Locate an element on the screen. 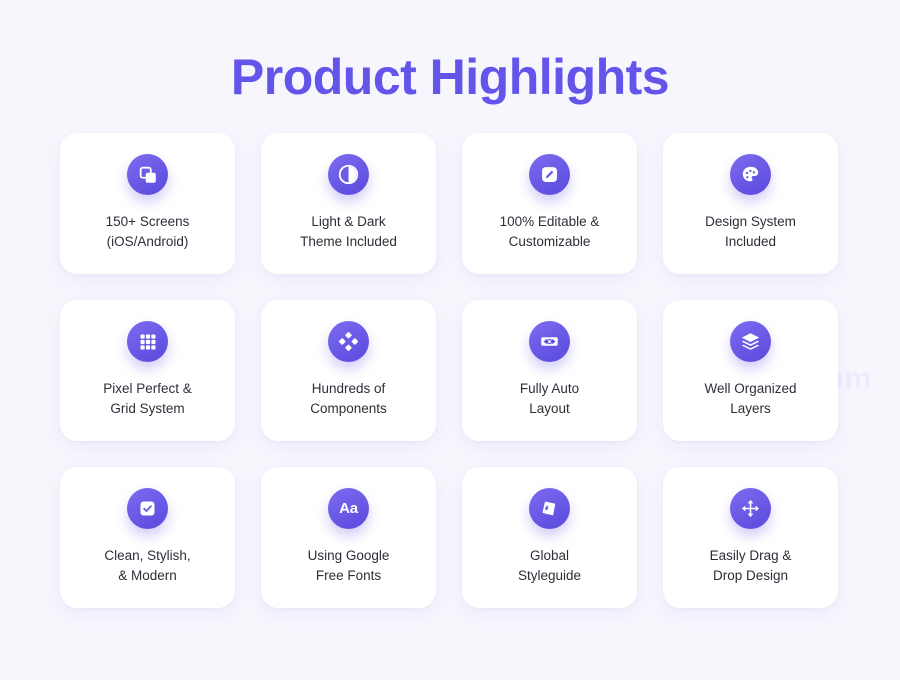 This screenshot has width=900, height=680. highlight-card-label: 100% Editable & Customizable is located at coordinates (549, 231).